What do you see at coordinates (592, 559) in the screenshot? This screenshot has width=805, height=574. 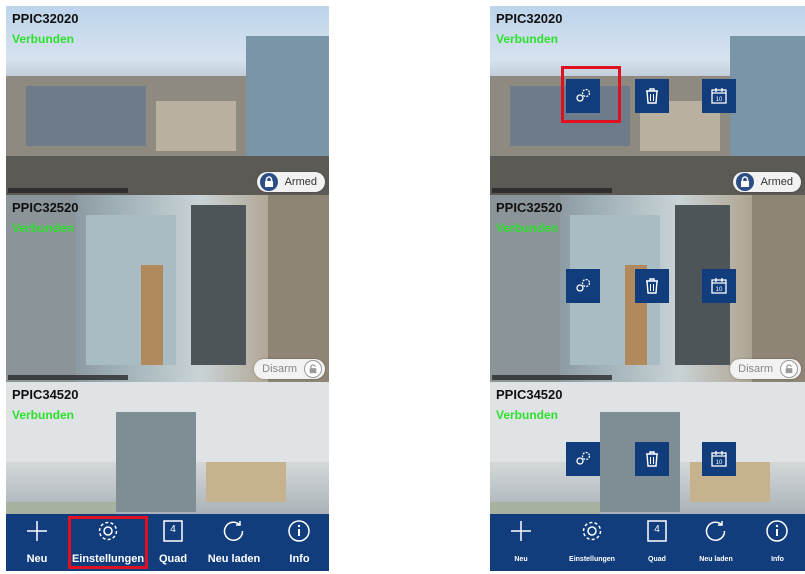 I see `settings-label: Einstellungen` at bounding box center [592, 559].